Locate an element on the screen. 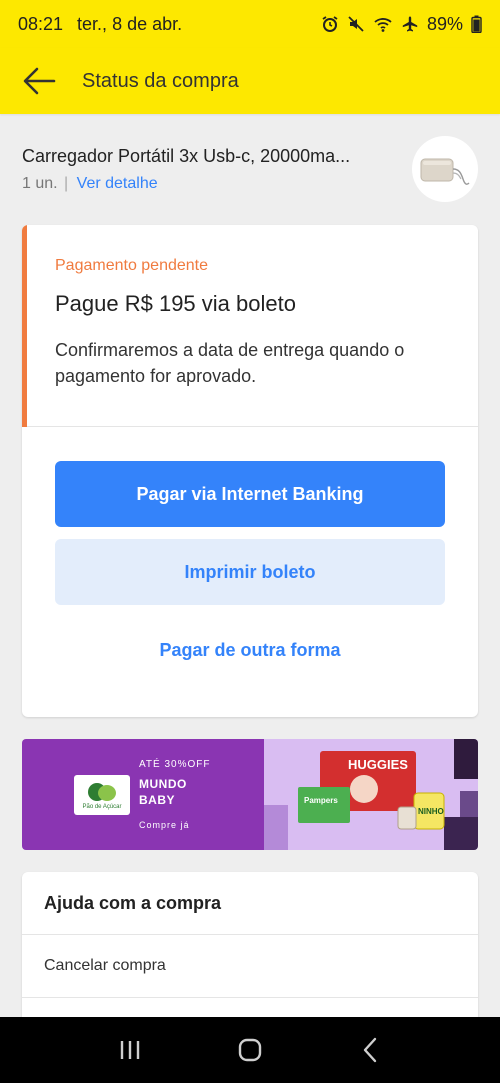 This screenshot has width=500, height=1083. status-icons: 89% is located at coordinates (401, 24).